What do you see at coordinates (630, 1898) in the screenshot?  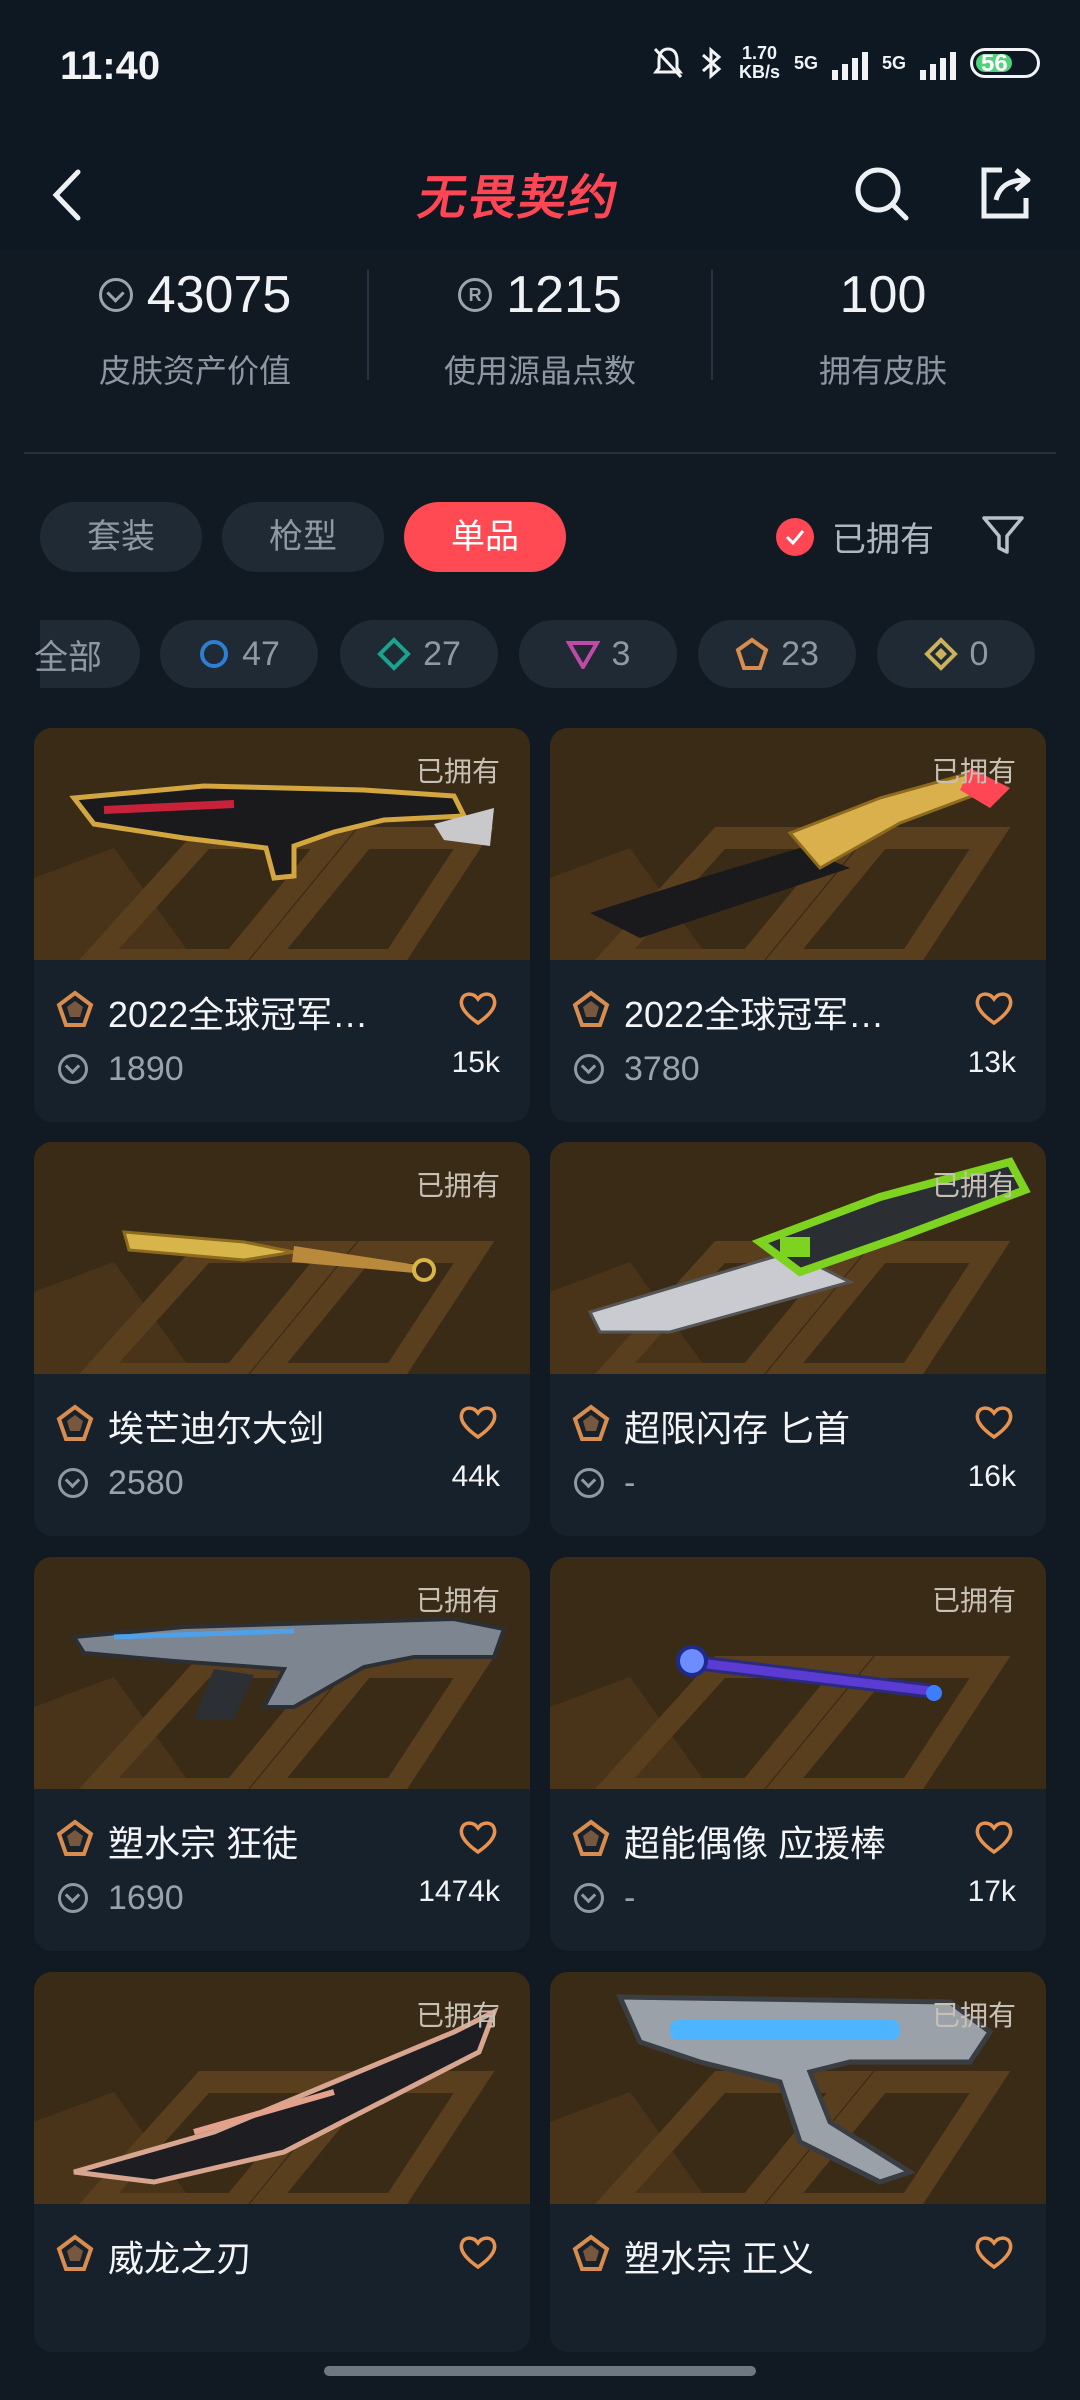 I see `skin-price: -` at bounding box center [630, 1898].